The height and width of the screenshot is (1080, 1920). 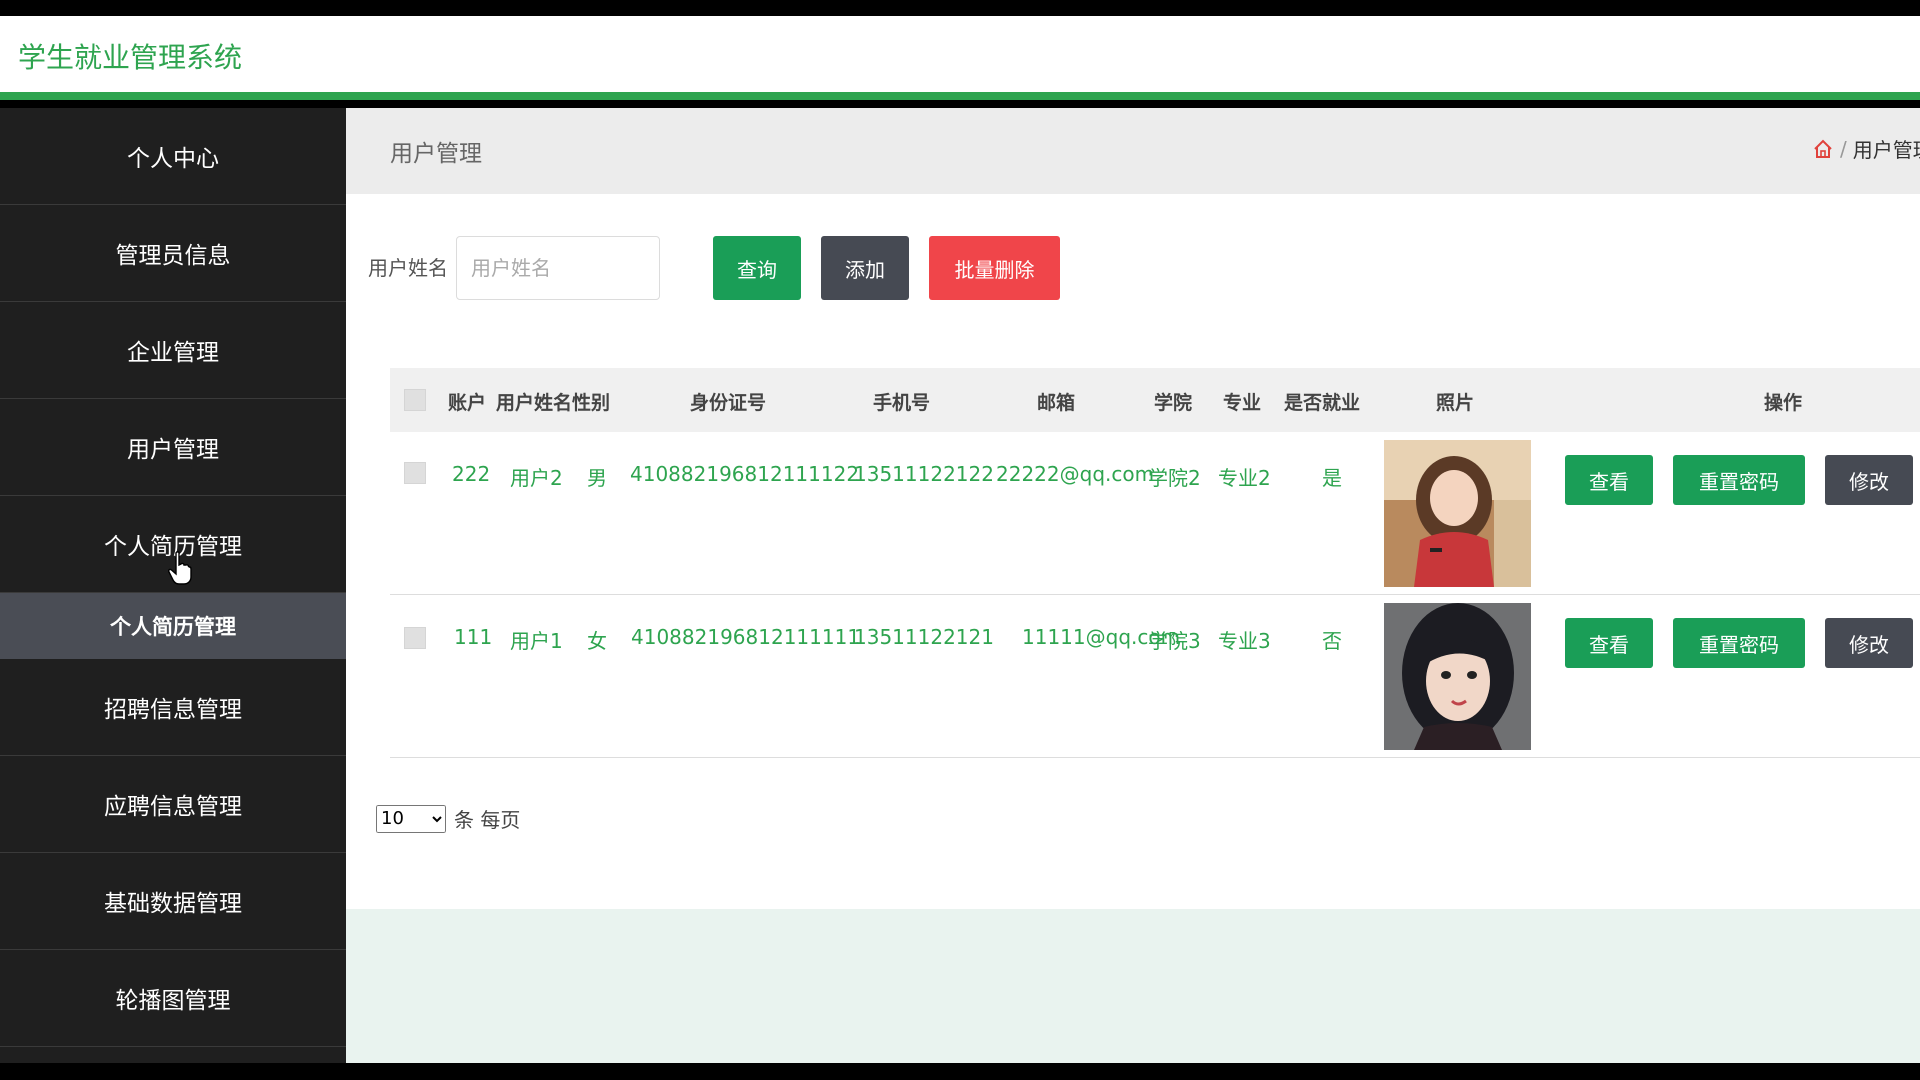 What do you see at coordinates (960, 1071) in the screenshot?
I see `bottom-letterbox` at bounding box center [960, 1071].